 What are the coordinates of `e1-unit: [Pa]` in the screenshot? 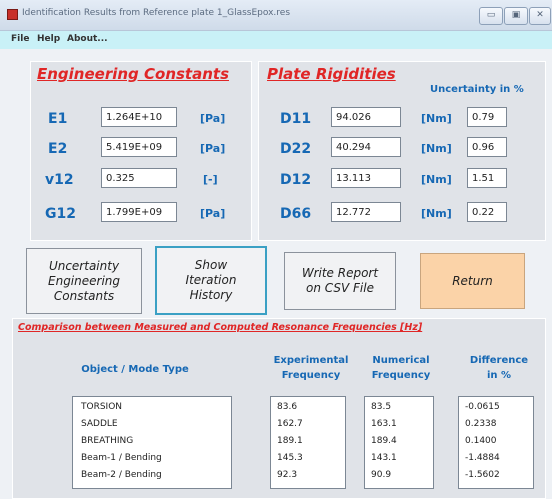 It's located at (213, 118).